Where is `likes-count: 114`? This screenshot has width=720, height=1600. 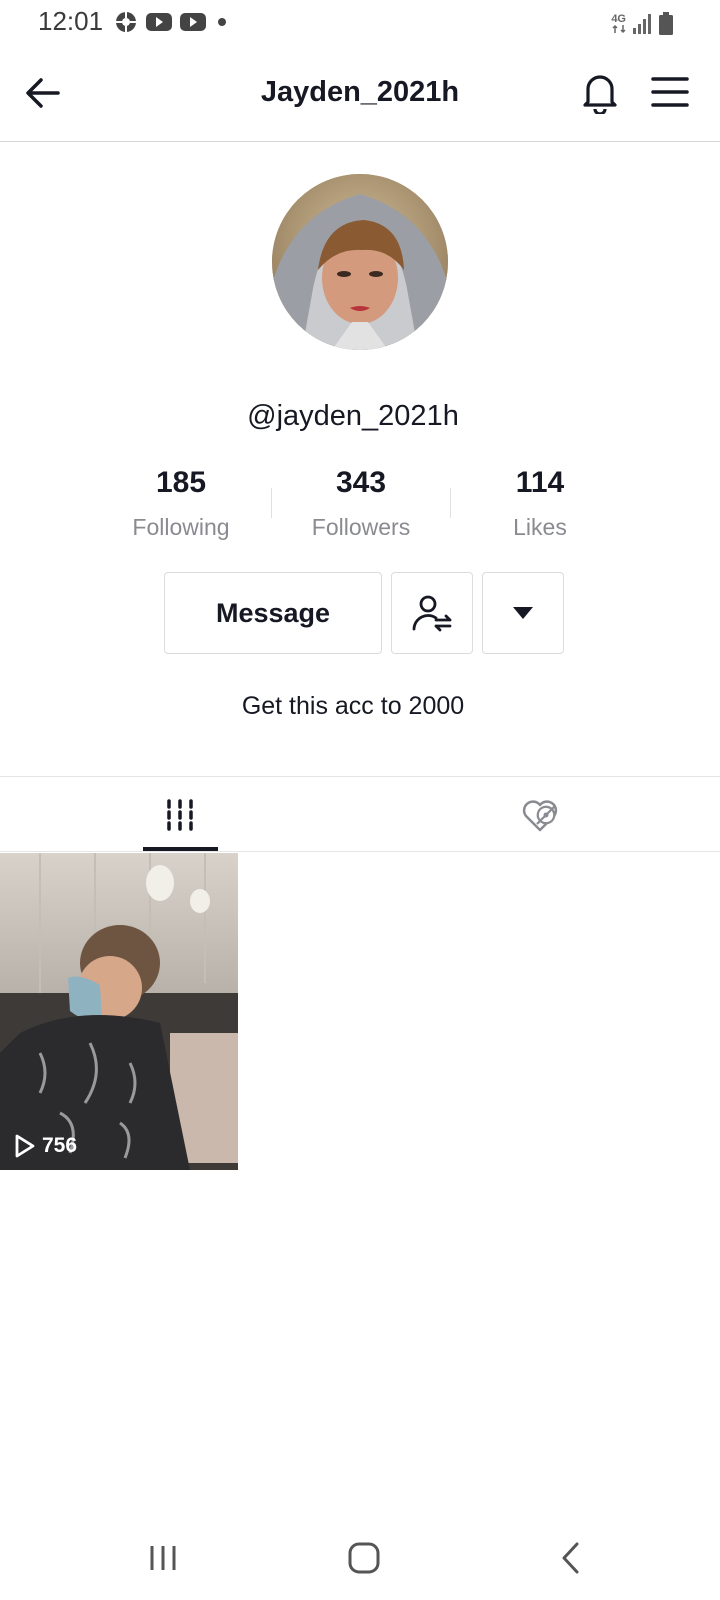
likes-count: 114 is located at coordinates (540, 482).